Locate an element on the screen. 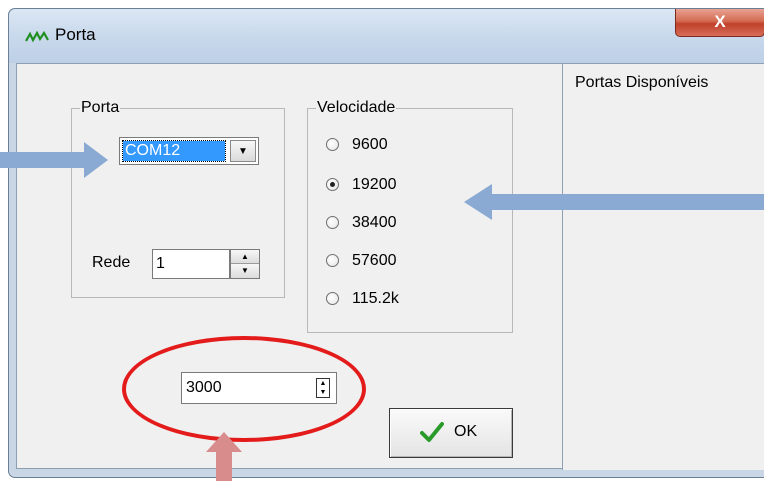  port-combo-value: COM12 is located at coordinates (174, 151).